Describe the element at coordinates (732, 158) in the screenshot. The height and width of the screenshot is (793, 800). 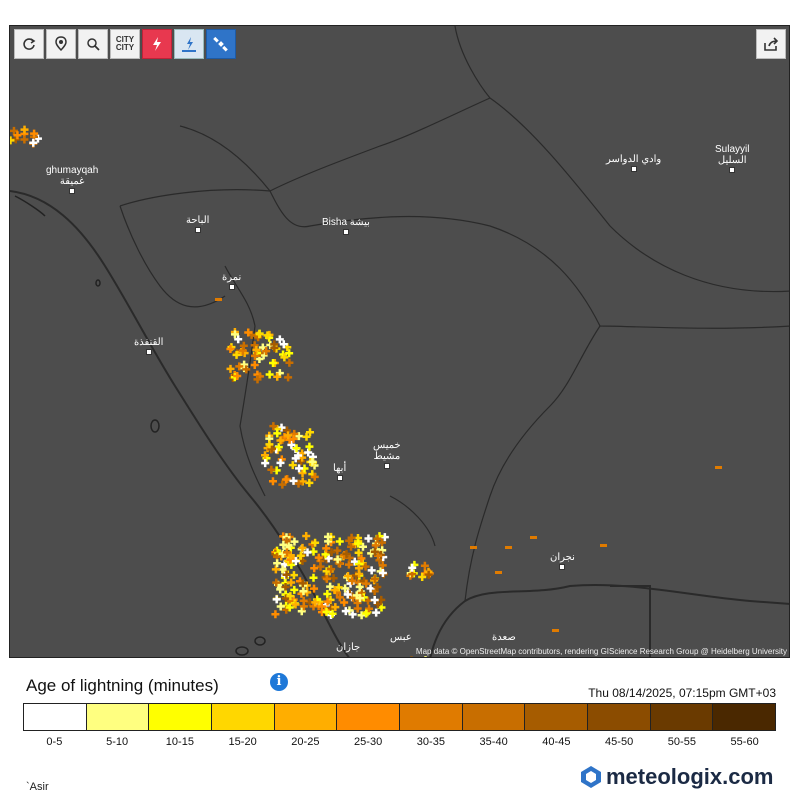
I see `place-sulayyil: Sulayyil السليل` at that location.